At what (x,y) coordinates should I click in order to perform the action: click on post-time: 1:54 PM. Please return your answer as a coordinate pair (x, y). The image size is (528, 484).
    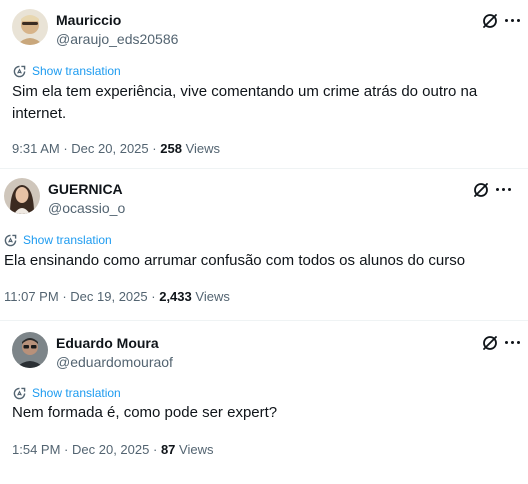
    Looking at the image, I should click on (36, 449).